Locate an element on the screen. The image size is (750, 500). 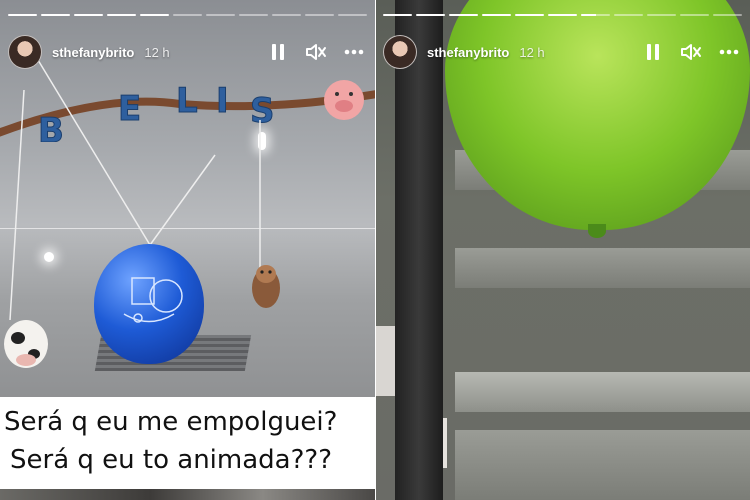
railing-pole is located at coordinates (419, 250).